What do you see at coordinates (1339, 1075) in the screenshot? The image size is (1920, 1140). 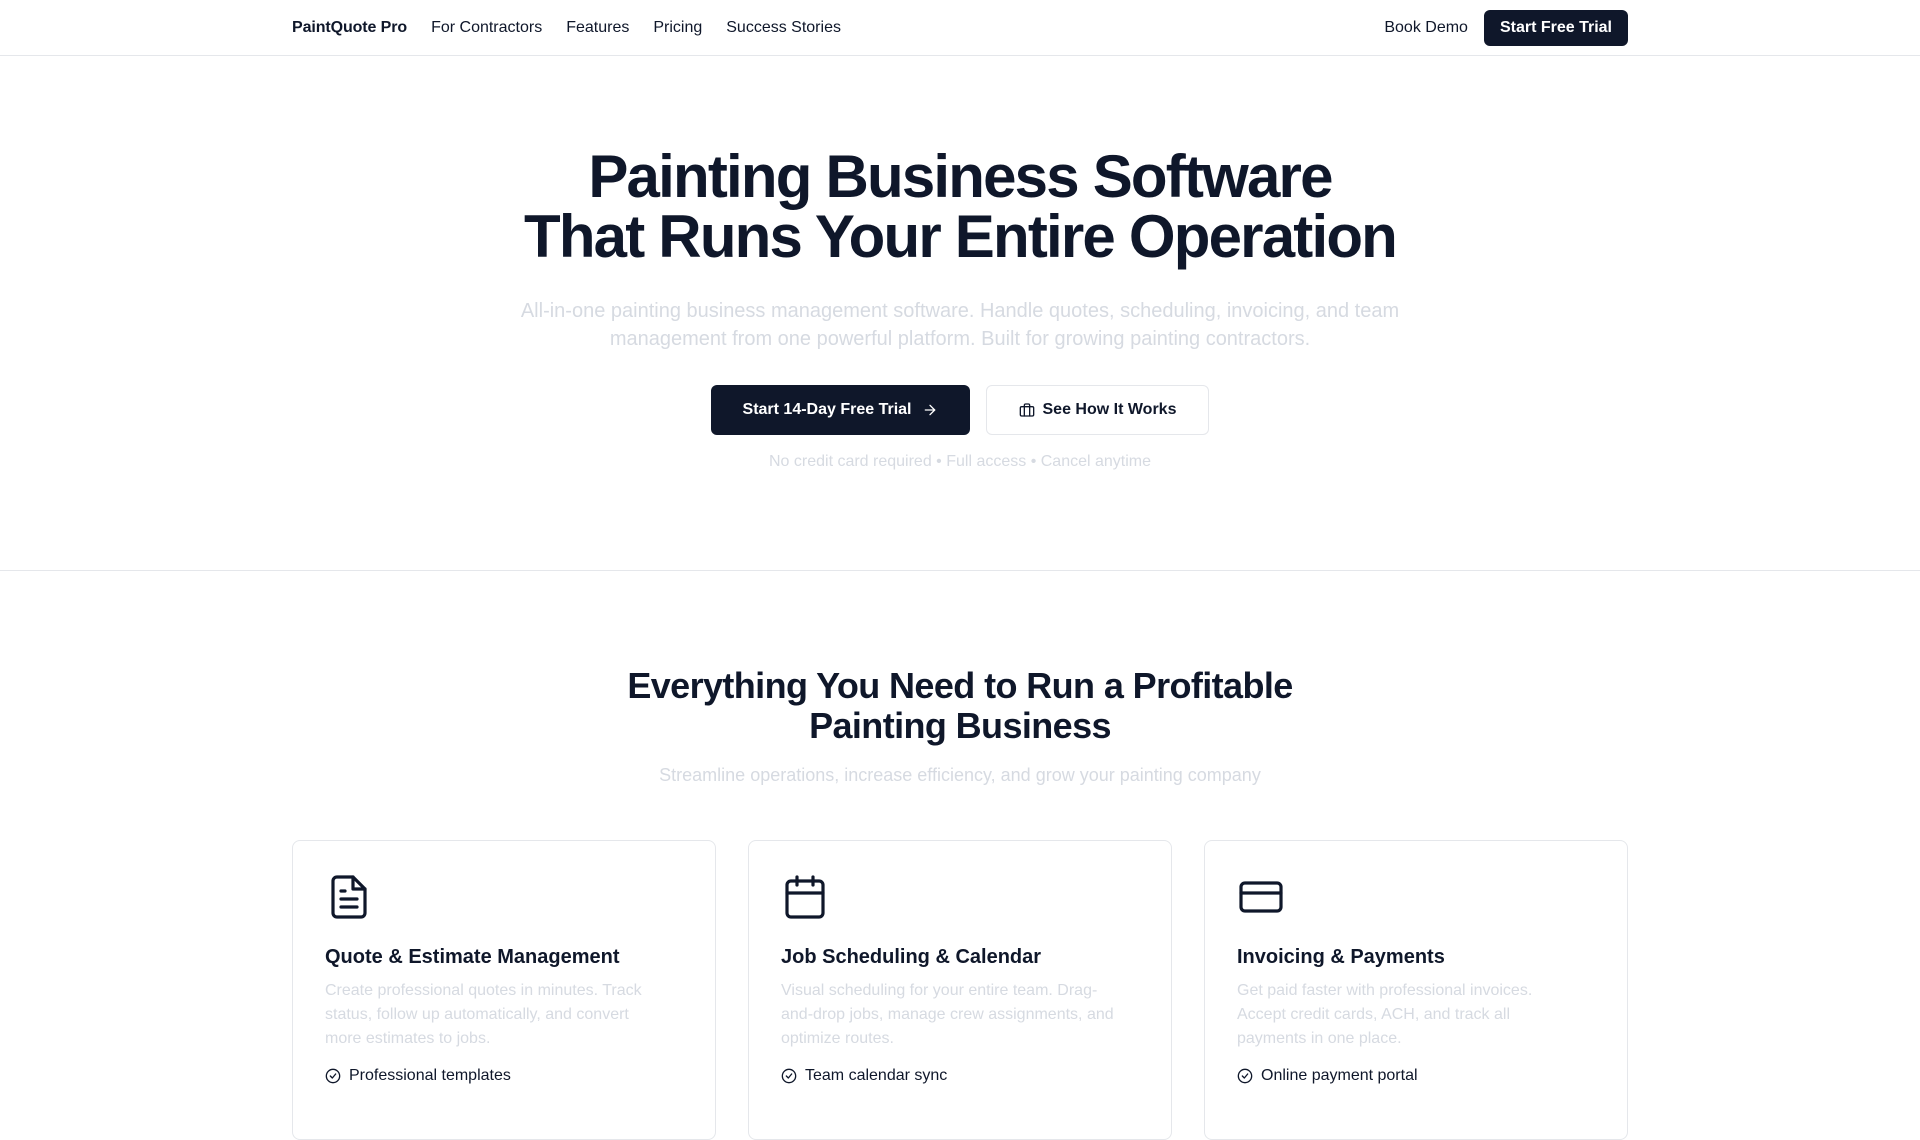 I see `feature-card-bullet-label: Online payment portal` at bounding box center [1339, 1075].